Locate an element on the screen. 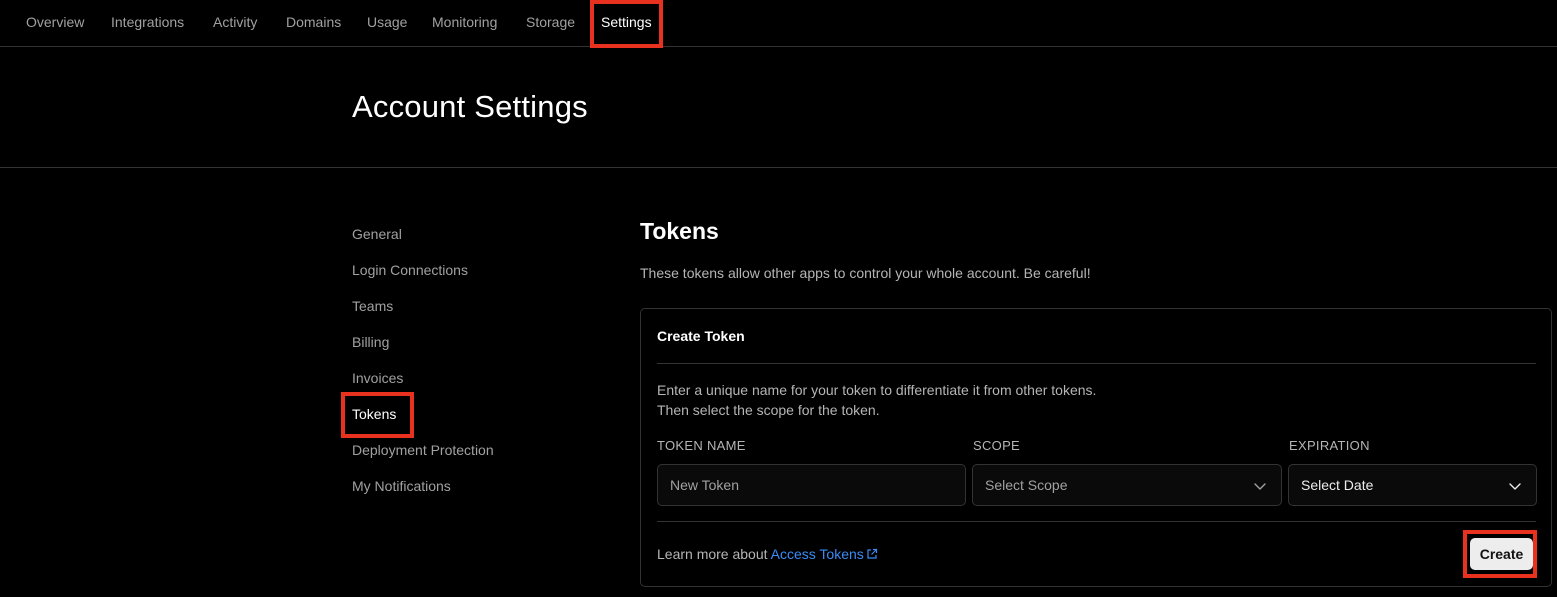 This screenshot has height=597, width=1557. scope-select-value: Select Scope is located at coordinates (1026, 485).